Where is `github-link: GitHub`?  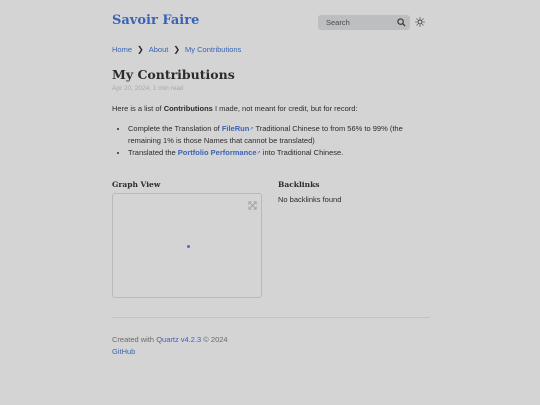 github-link: GitHub is located at coordinates (123, 351).